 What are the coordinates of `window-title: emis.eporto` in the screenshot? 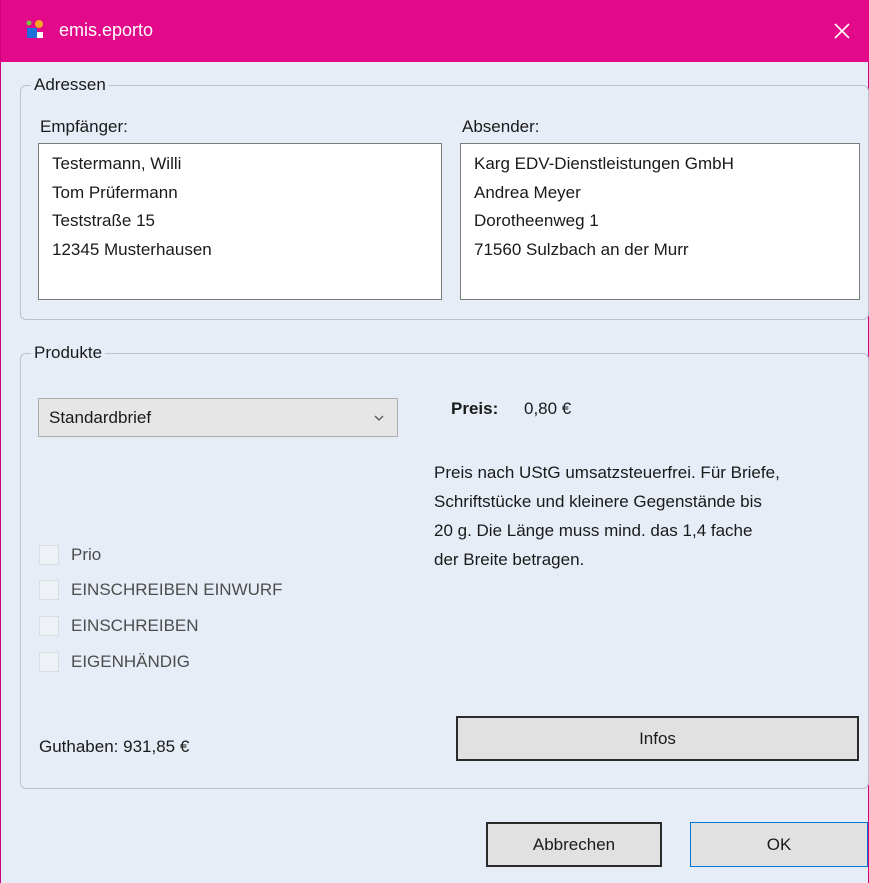 It's located at (106, 30).